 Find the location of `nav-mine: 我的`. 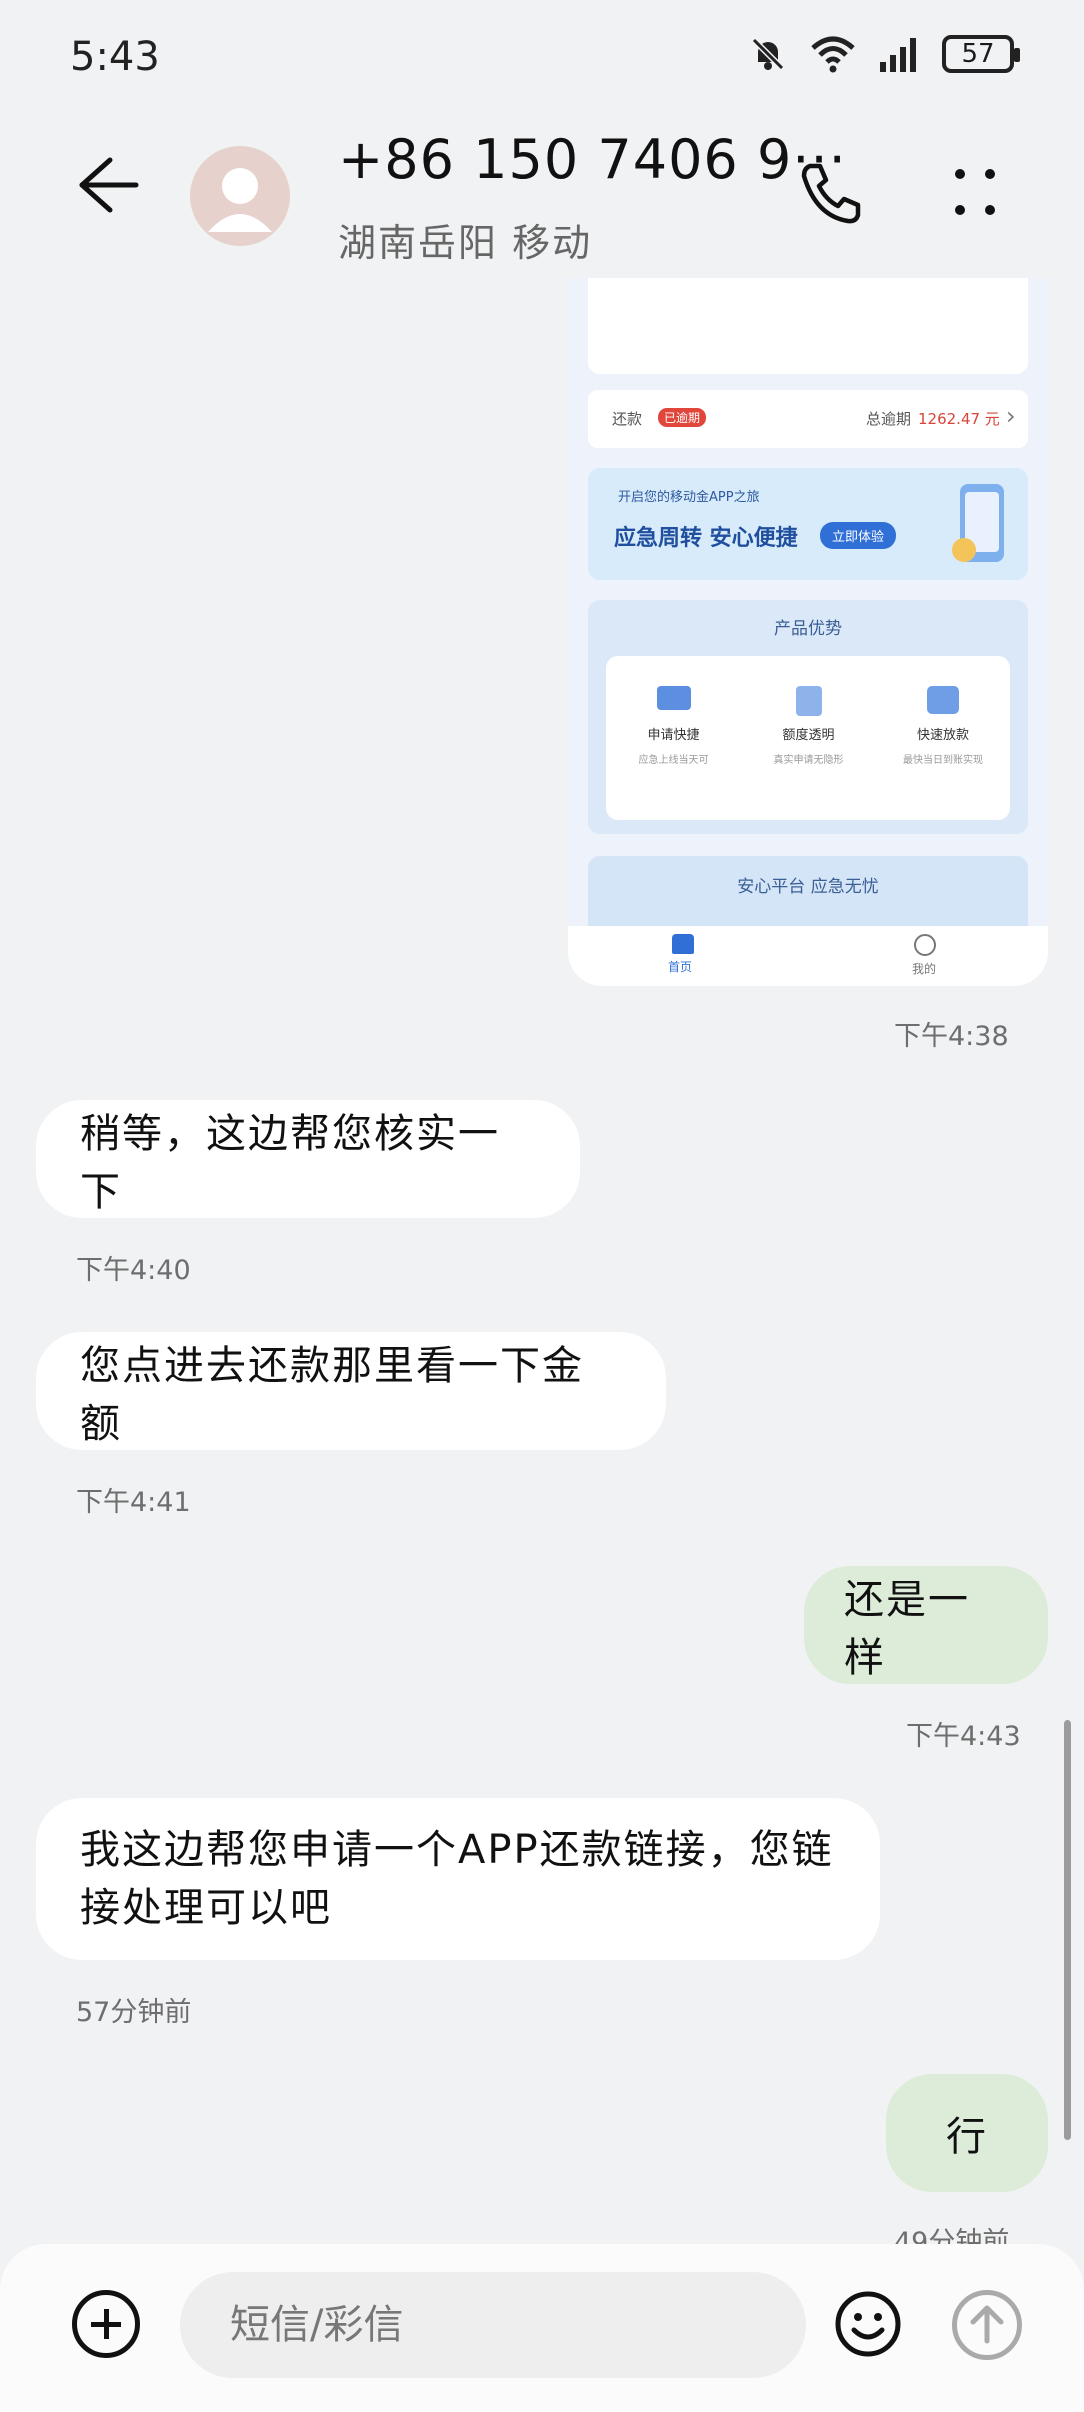

nav-mine: 我的 is located at coordinates (924, 969).